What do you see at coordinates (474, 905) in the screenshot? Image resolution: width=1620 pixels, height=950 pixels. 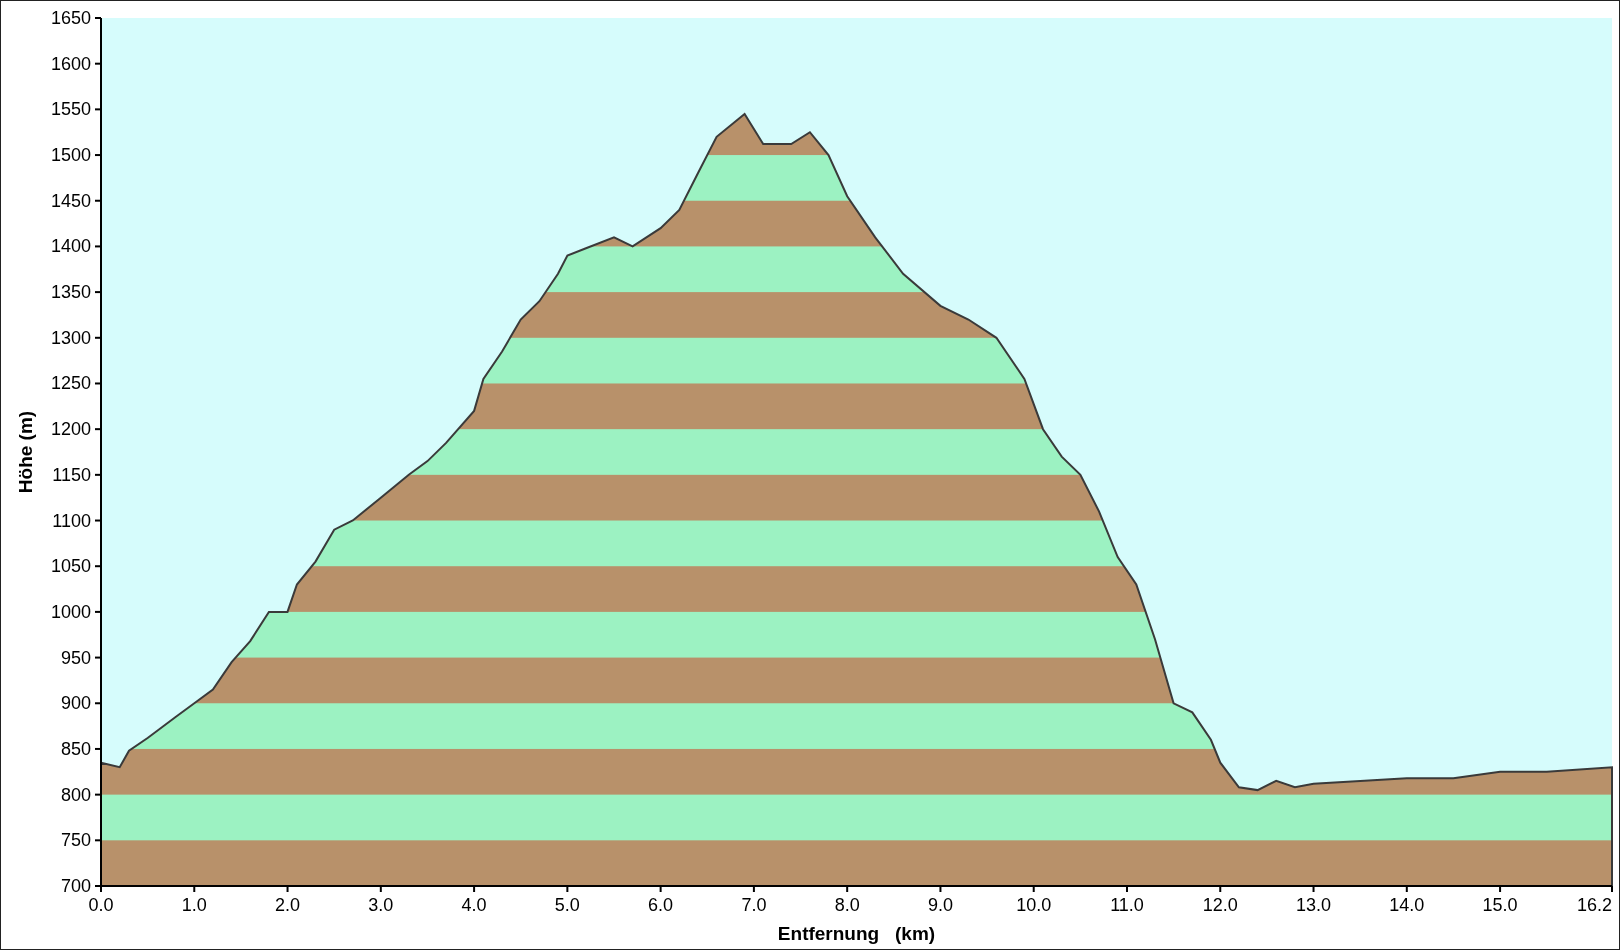 I see `x-tick-label: 4.0` at bounding box center [474, 905].